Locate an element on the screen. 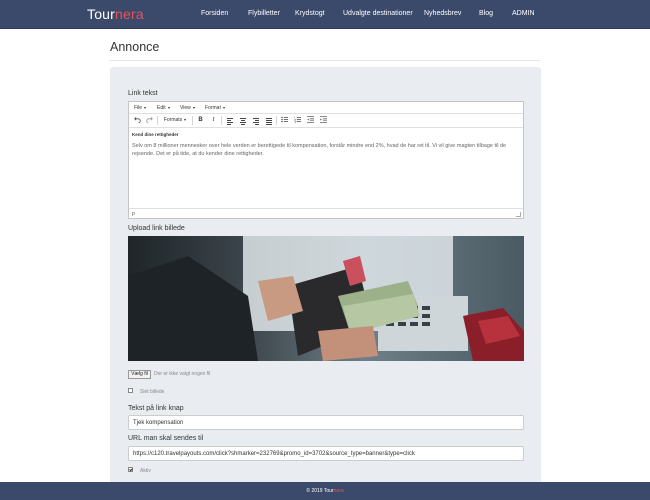 The width and height of the screenshot is (650, 500). footer-suffix: nera is located at coordinates (338, 491).